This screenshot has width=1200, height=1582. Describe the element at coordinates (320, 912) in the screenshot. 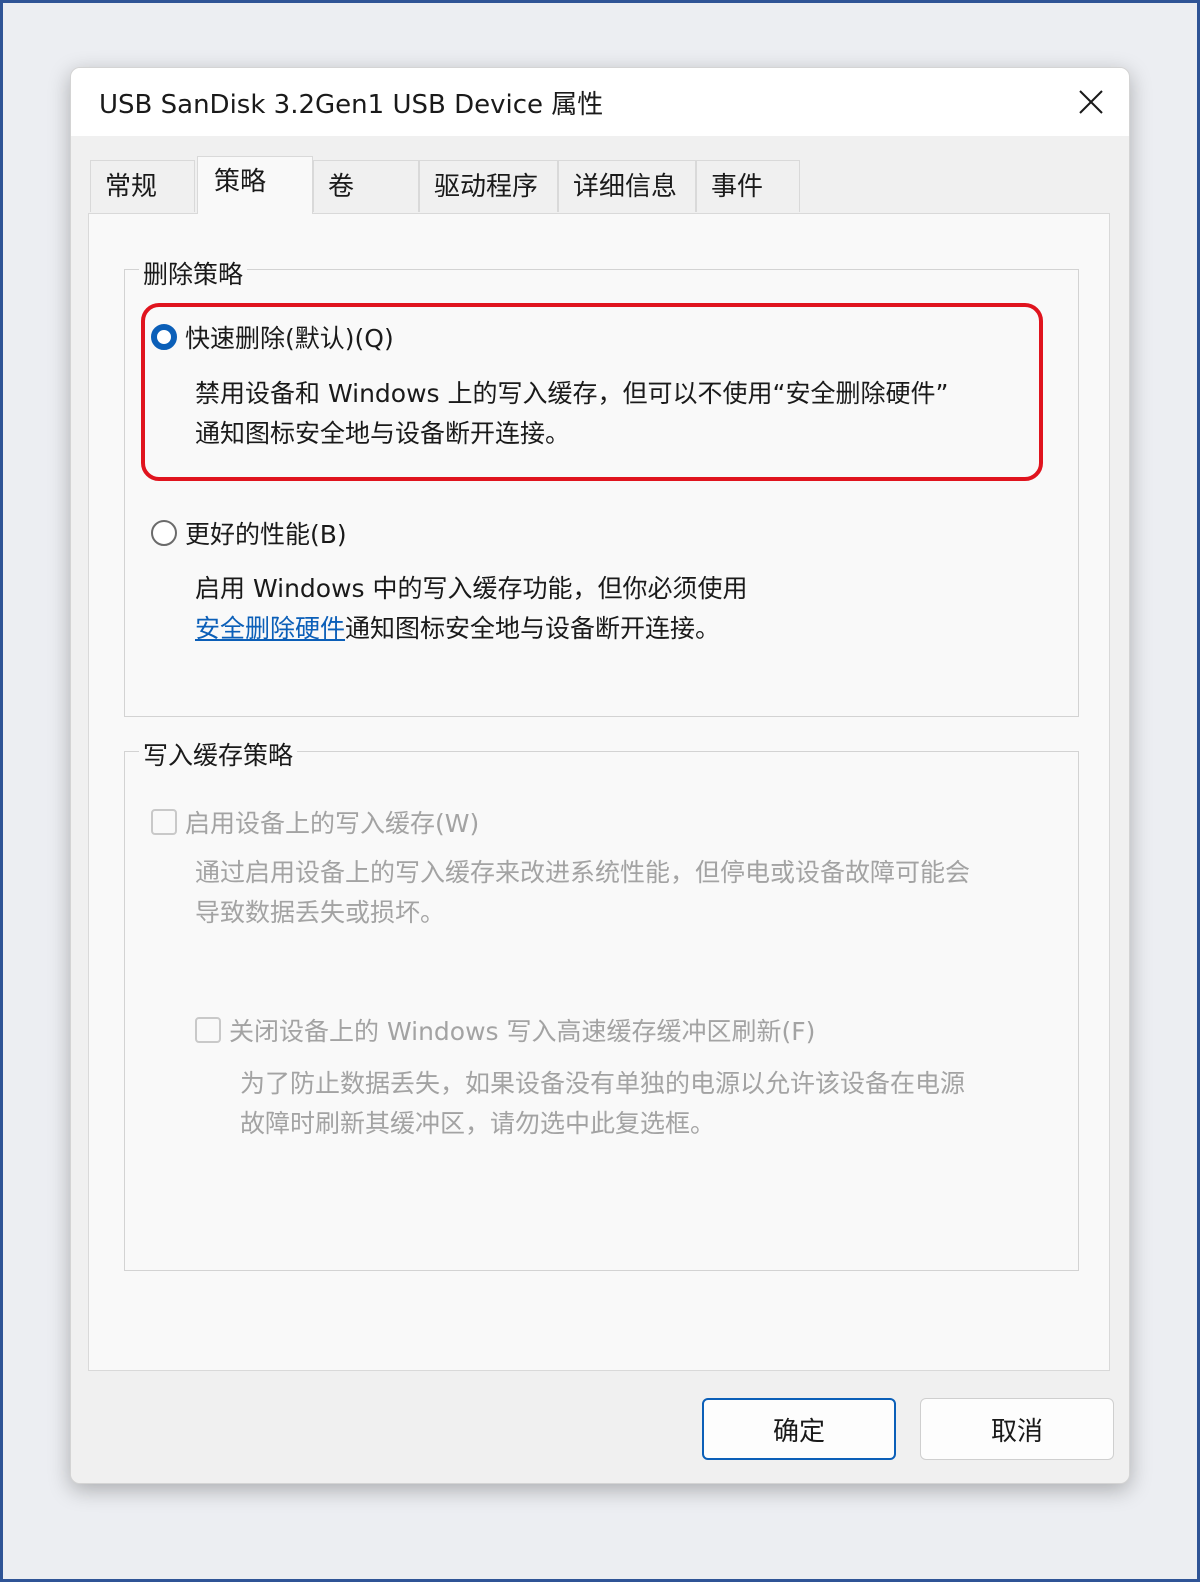

I see `enable-write-cache-desc-line2: 导致数据丢失或损坏。` at that location.